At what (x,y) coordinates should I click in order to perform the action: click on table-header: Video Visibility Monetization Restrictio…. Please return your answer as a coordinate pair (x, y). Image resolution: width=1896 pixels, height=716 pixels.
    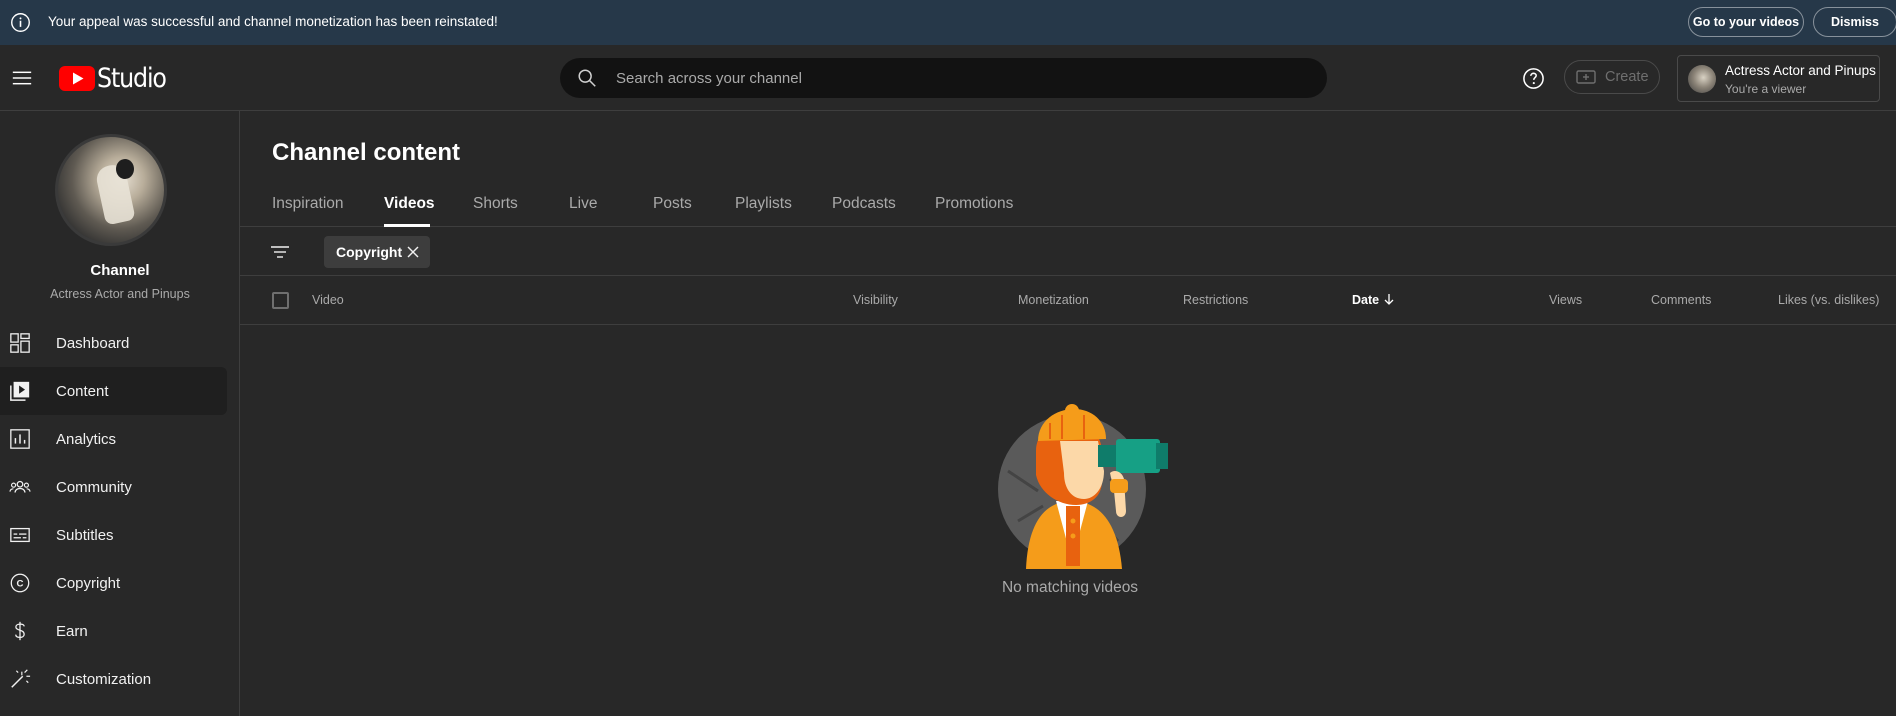
    Looking at the image, I should click on (1068, 301).